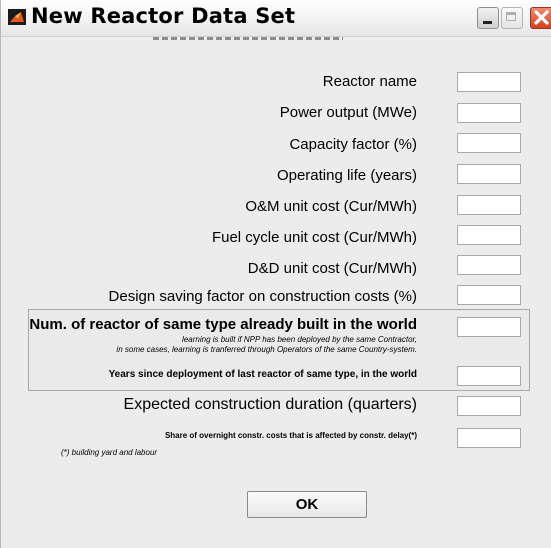  I want to click on operating-life-input, so click(489, 174).